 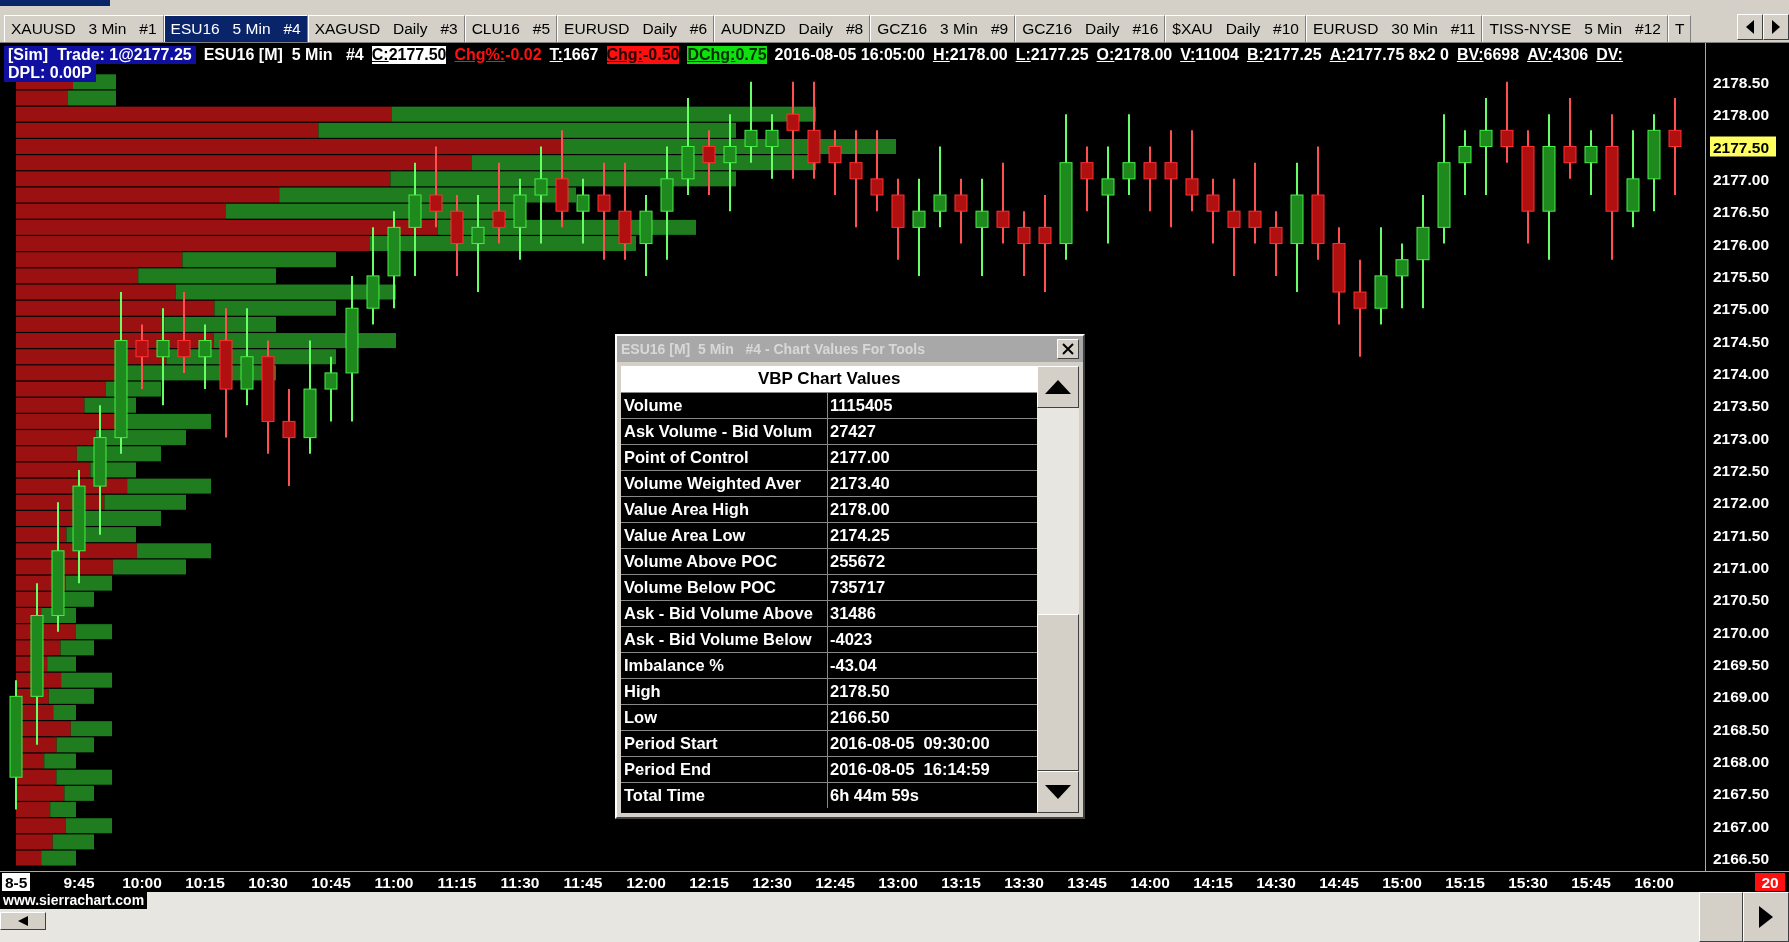 What do you see at coordinates (1741, 276) in the screenshot?
I see `price-label: 2175.50` at bounding box center [1741, 276].